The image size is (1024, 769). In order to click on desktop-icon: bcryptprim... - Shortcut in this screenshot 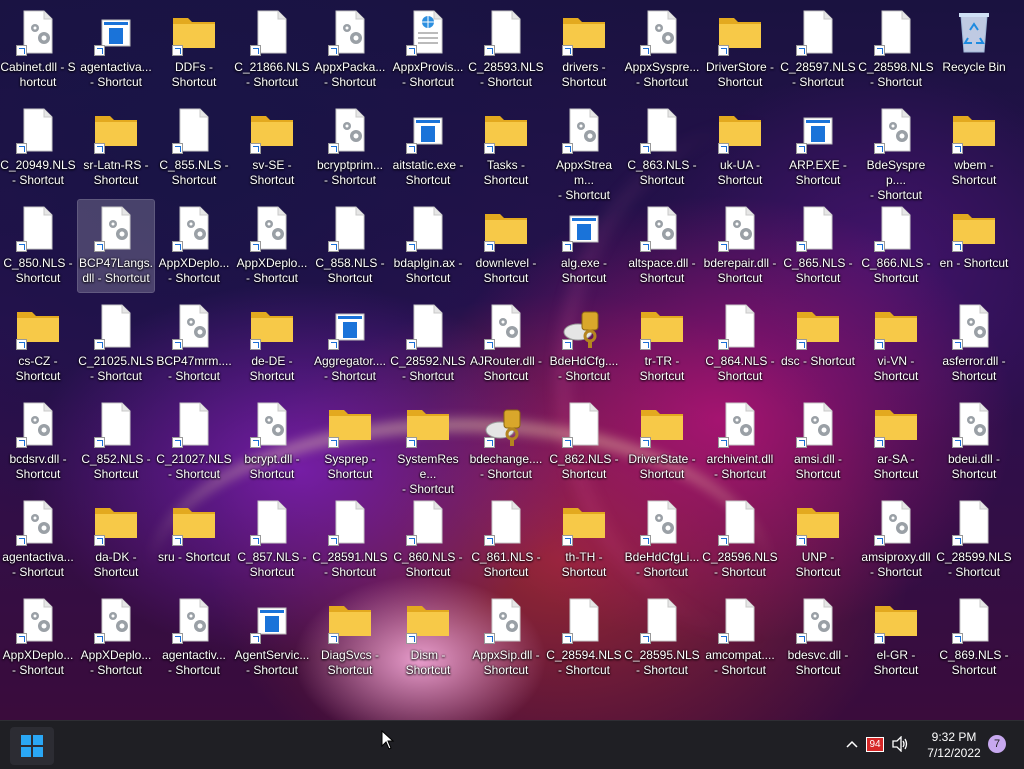, I will do `click(350, 148)`.